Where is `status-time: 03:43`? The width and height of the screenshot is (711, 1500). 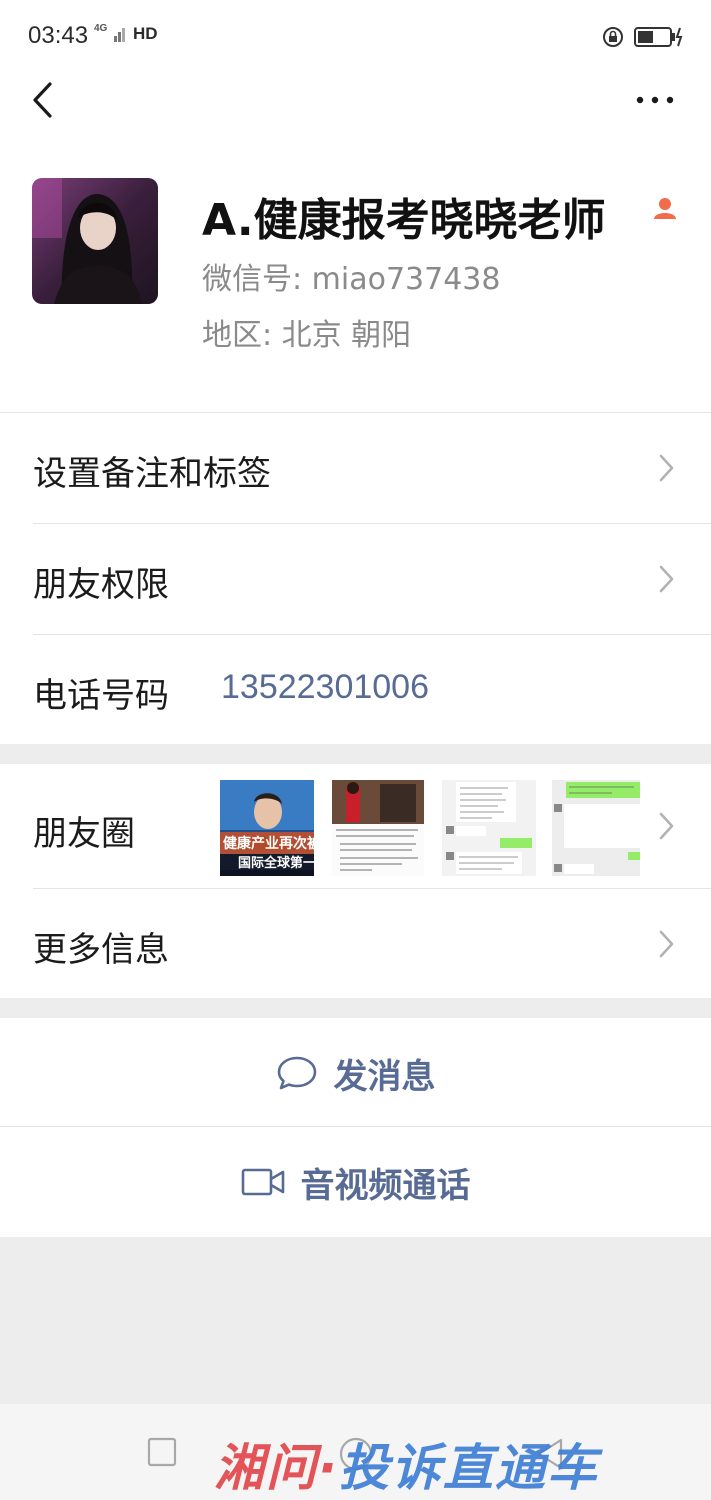 status-time: 03:43 is located at coordinates (58, 35).